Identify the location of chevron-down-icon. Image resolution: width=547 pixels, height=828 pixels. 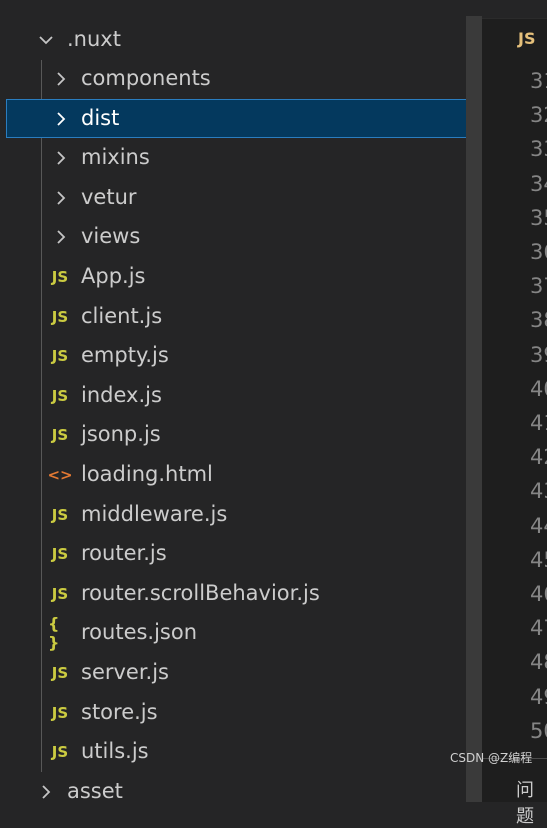
(46, 40).